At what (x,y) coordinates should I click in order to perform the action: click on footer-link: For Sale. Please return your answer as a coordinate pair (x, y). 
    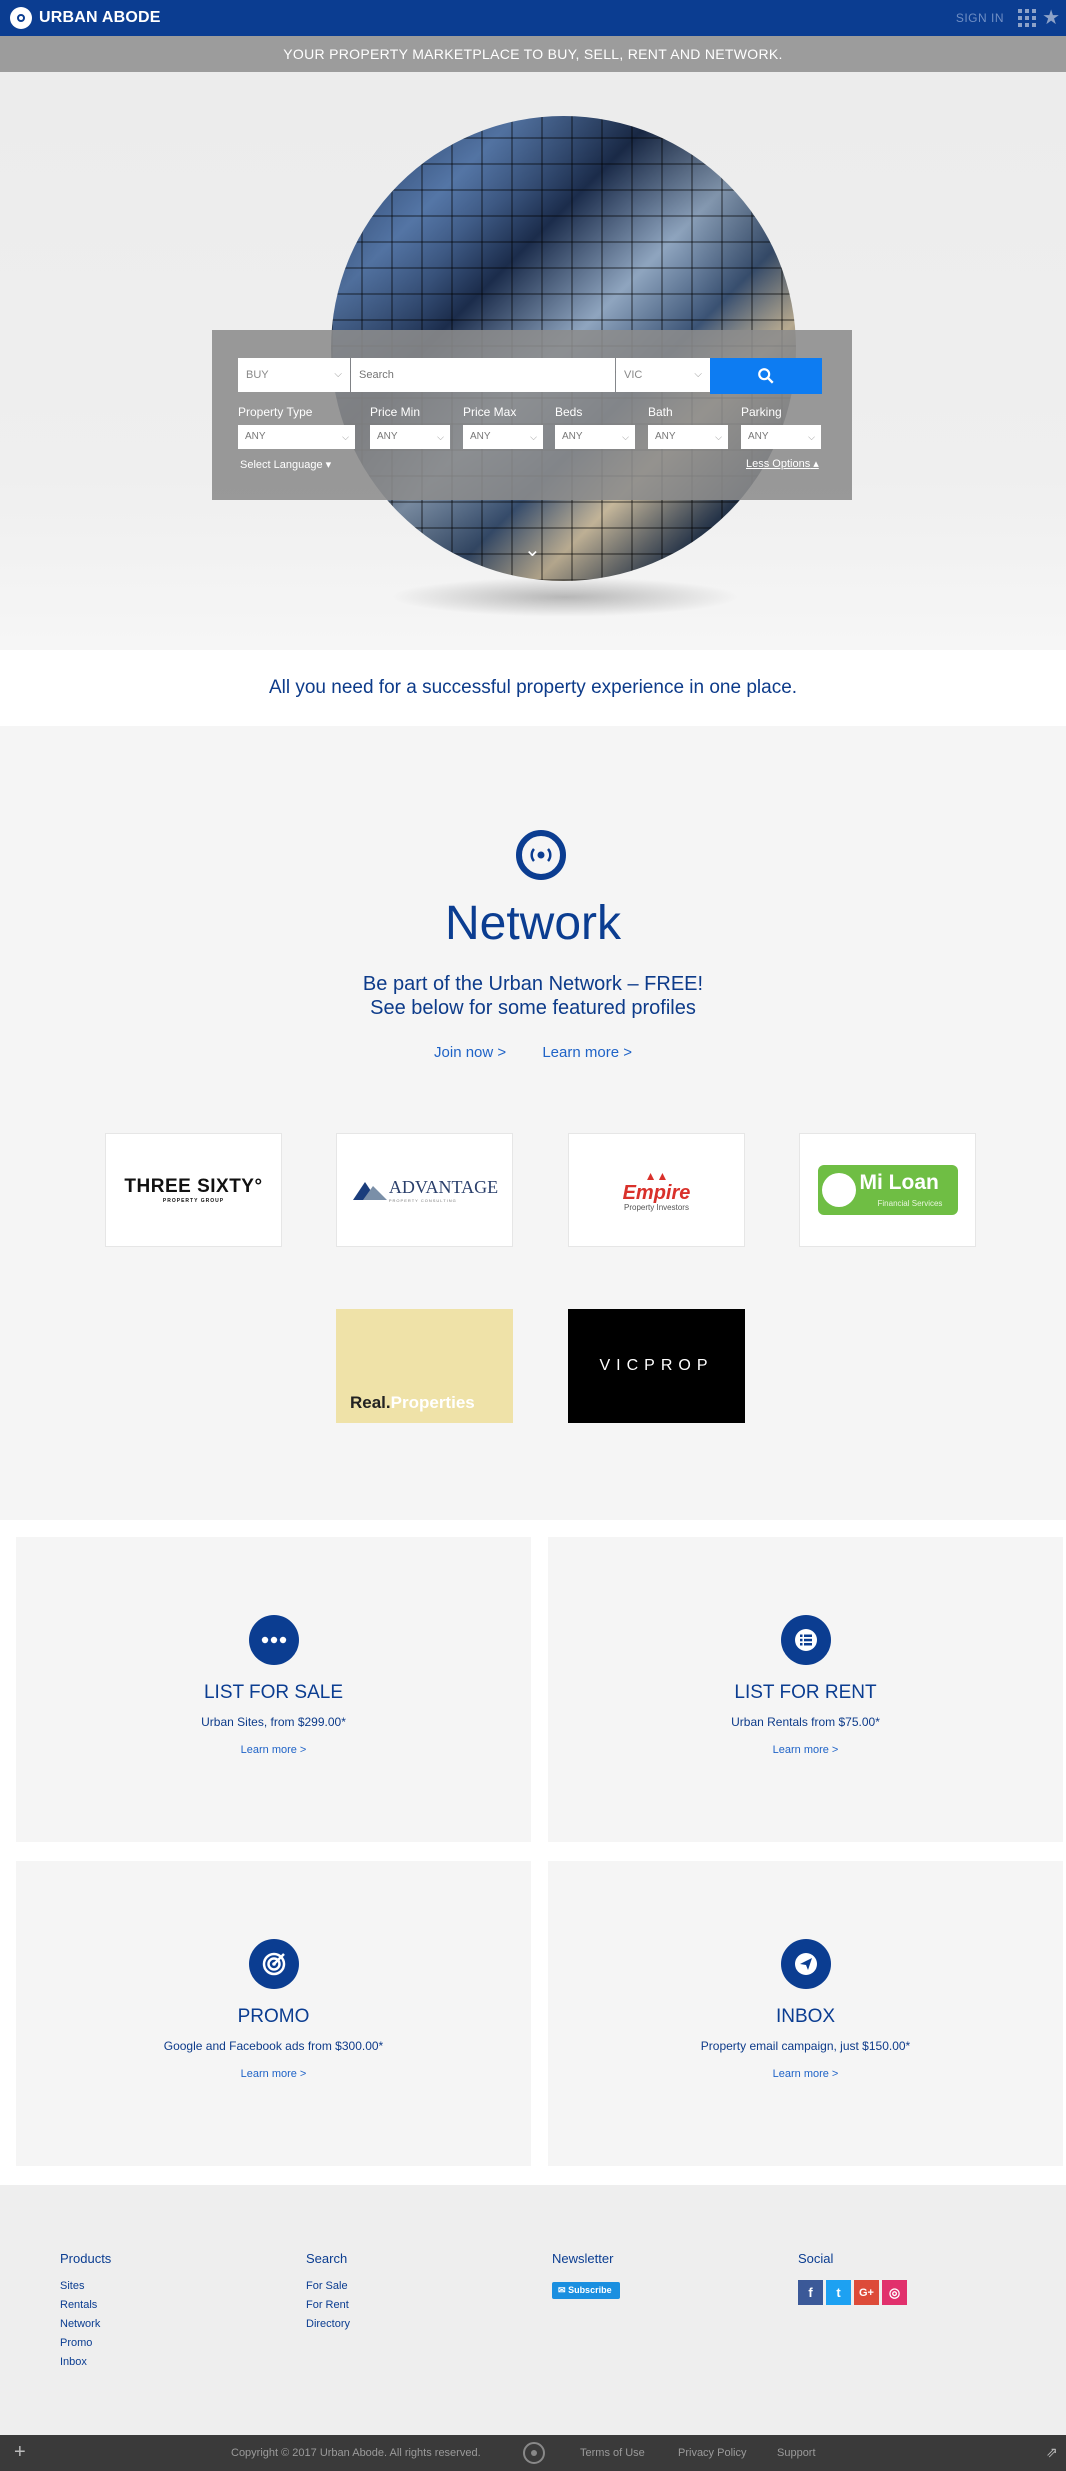
    Looking at the image, I should click on (328, 2286).